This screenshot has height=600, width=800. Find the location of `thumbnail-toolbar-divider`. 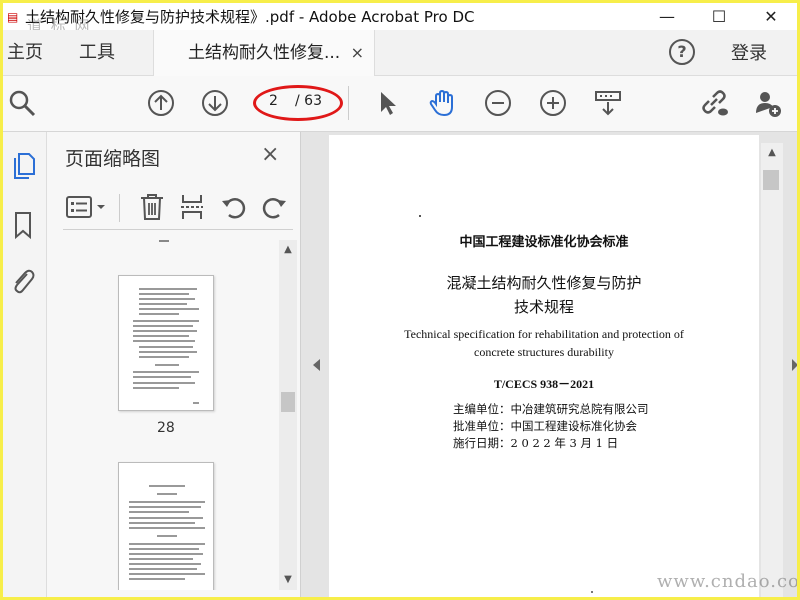

thumbnail-toolbar-divider is located at coordinates (119, 208).